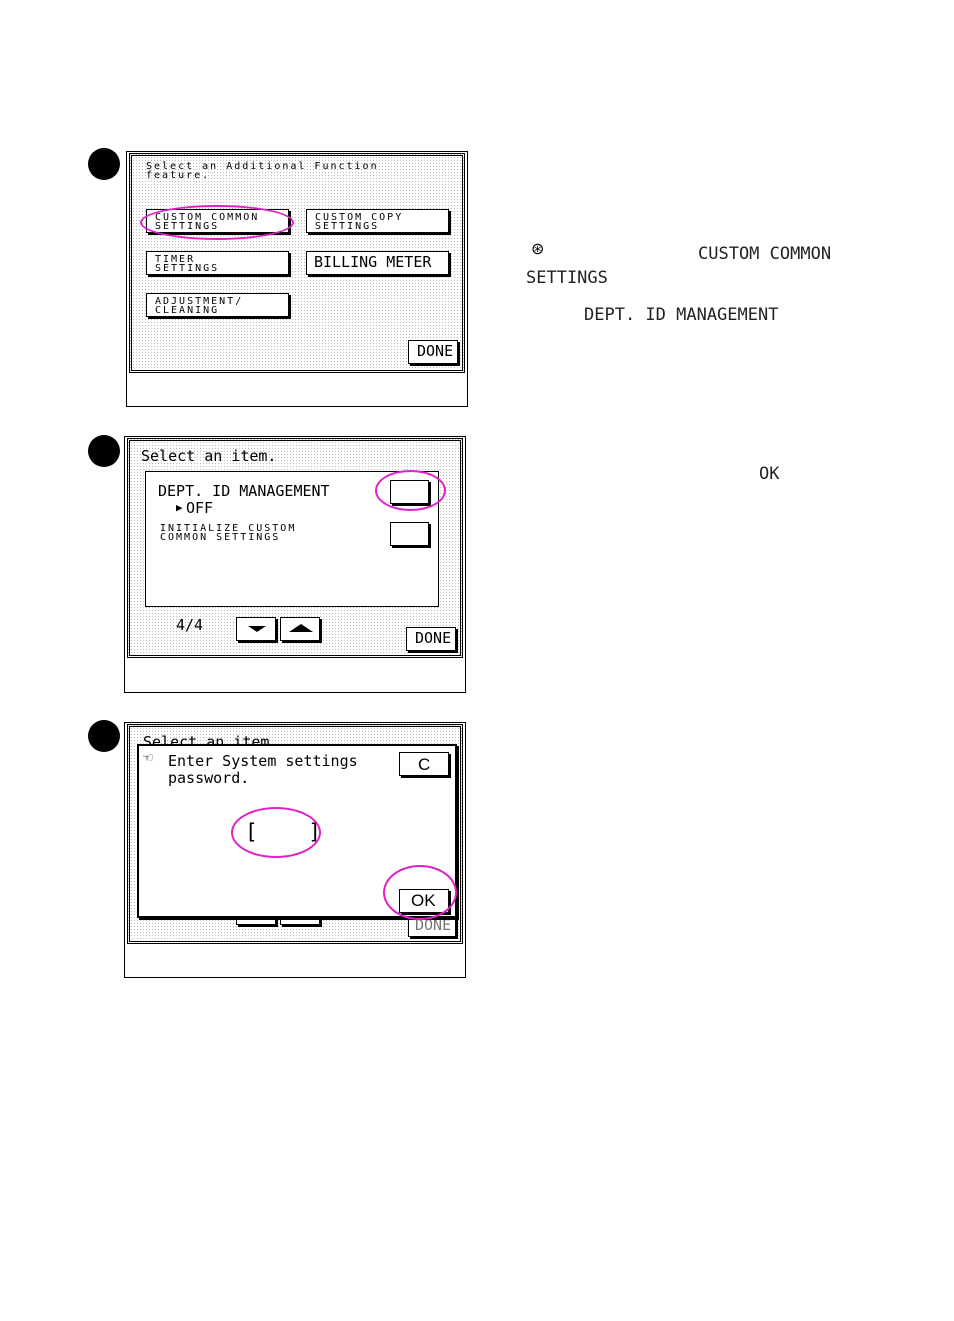 Image resolution: width=954 pixels, height=1321 pixels. What do you see at coordinates (104, 164) in the screenshot?
I see `step-1-marker` at bounding box center [104, 164].